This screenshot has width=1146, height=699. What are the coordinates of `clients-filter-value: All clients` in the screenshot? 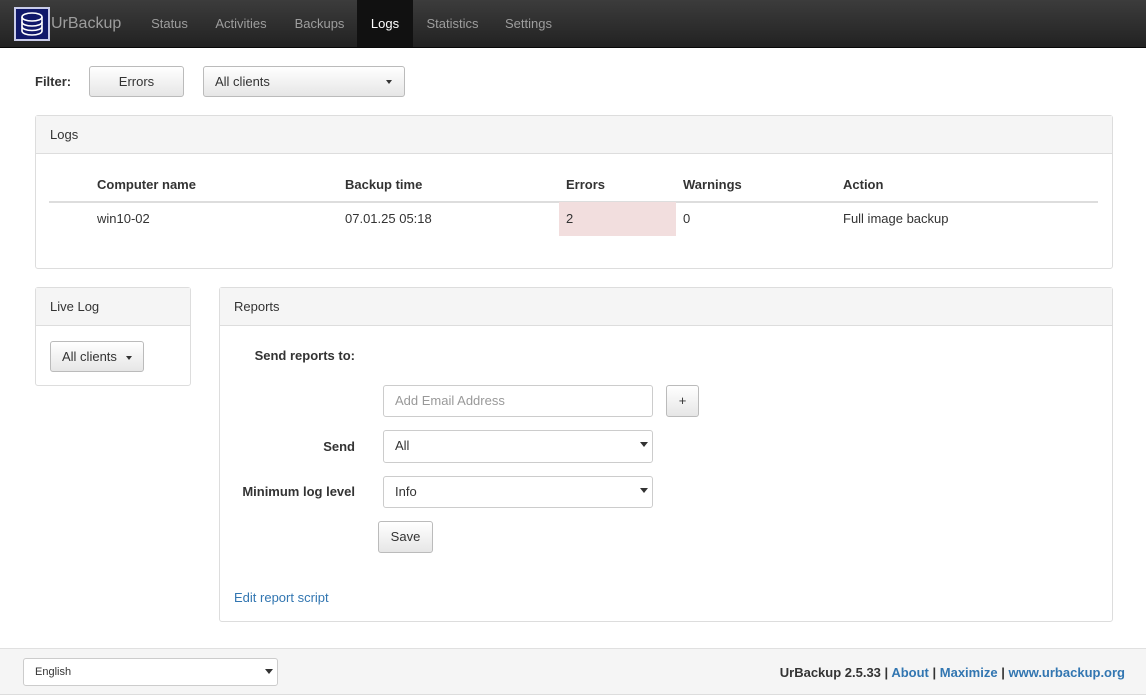 It's located at (242, 81).